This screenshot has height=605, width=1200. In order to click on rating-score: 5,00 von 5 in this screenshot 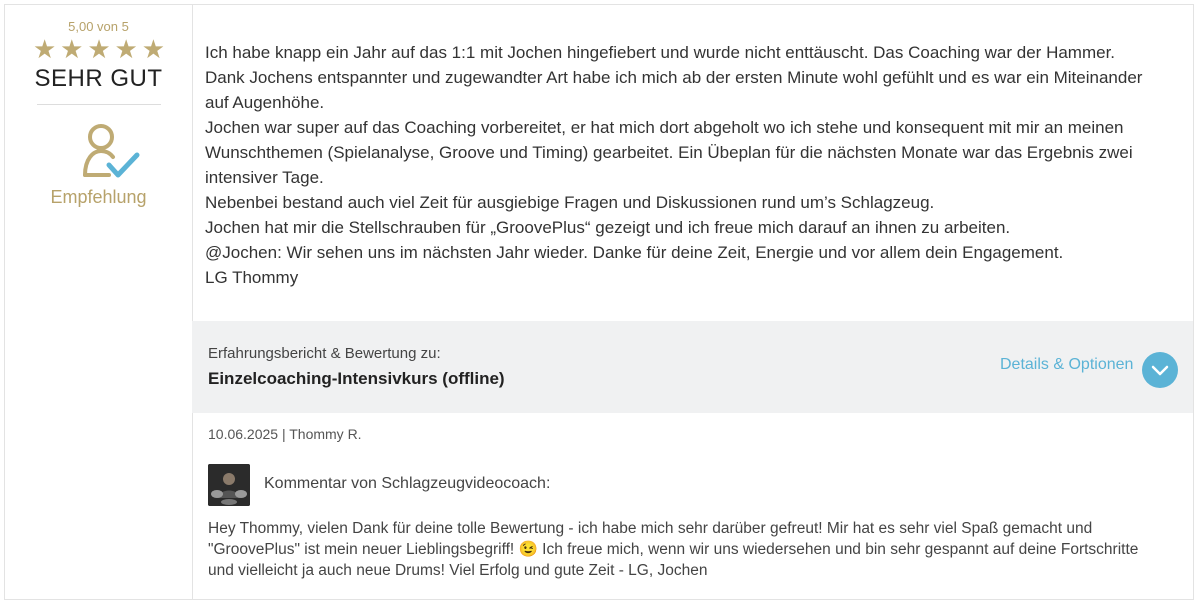, I will do `click(98, 26)`.